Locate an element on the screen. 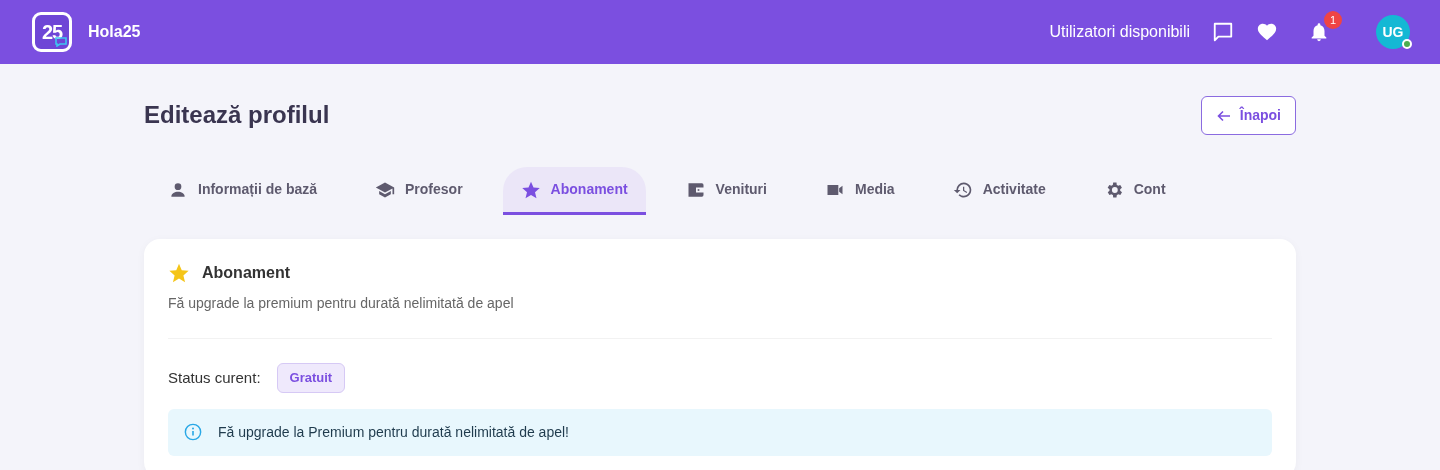 The image size is (1440, 470). heart-icon is located at coordinates (1267, 32).